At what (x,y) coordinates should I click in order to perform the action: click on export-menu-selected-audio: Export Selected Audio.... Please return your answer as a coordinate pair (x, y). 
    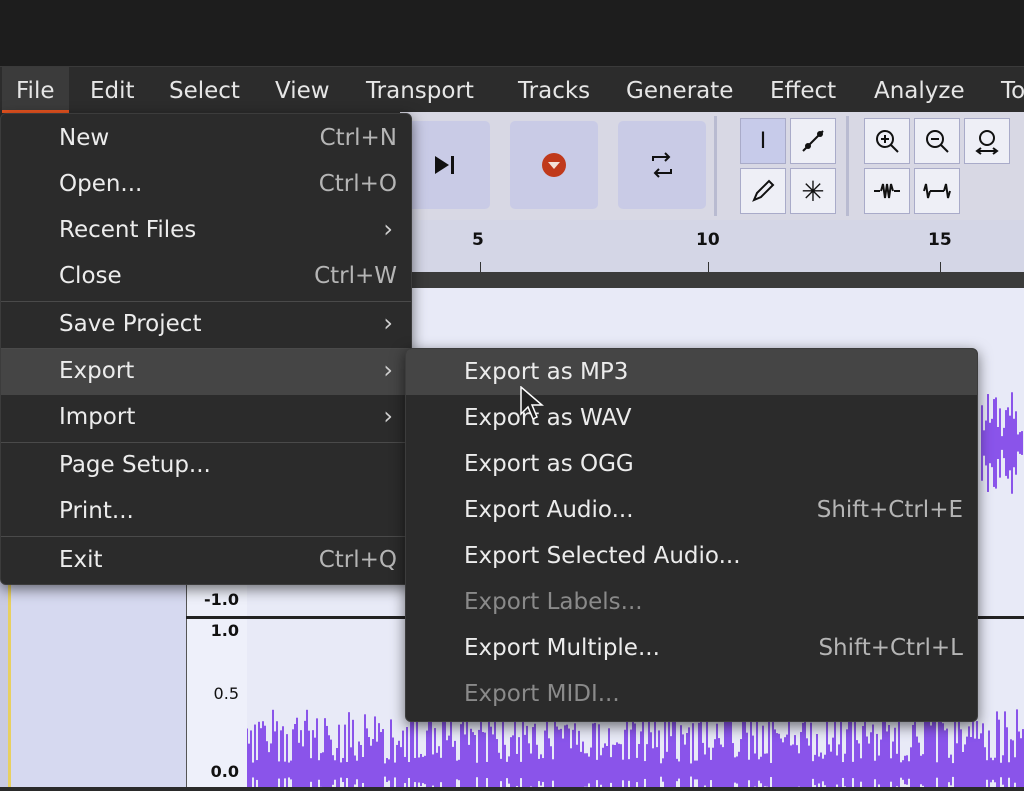
    Looking at the image, I should click on (691, 556).